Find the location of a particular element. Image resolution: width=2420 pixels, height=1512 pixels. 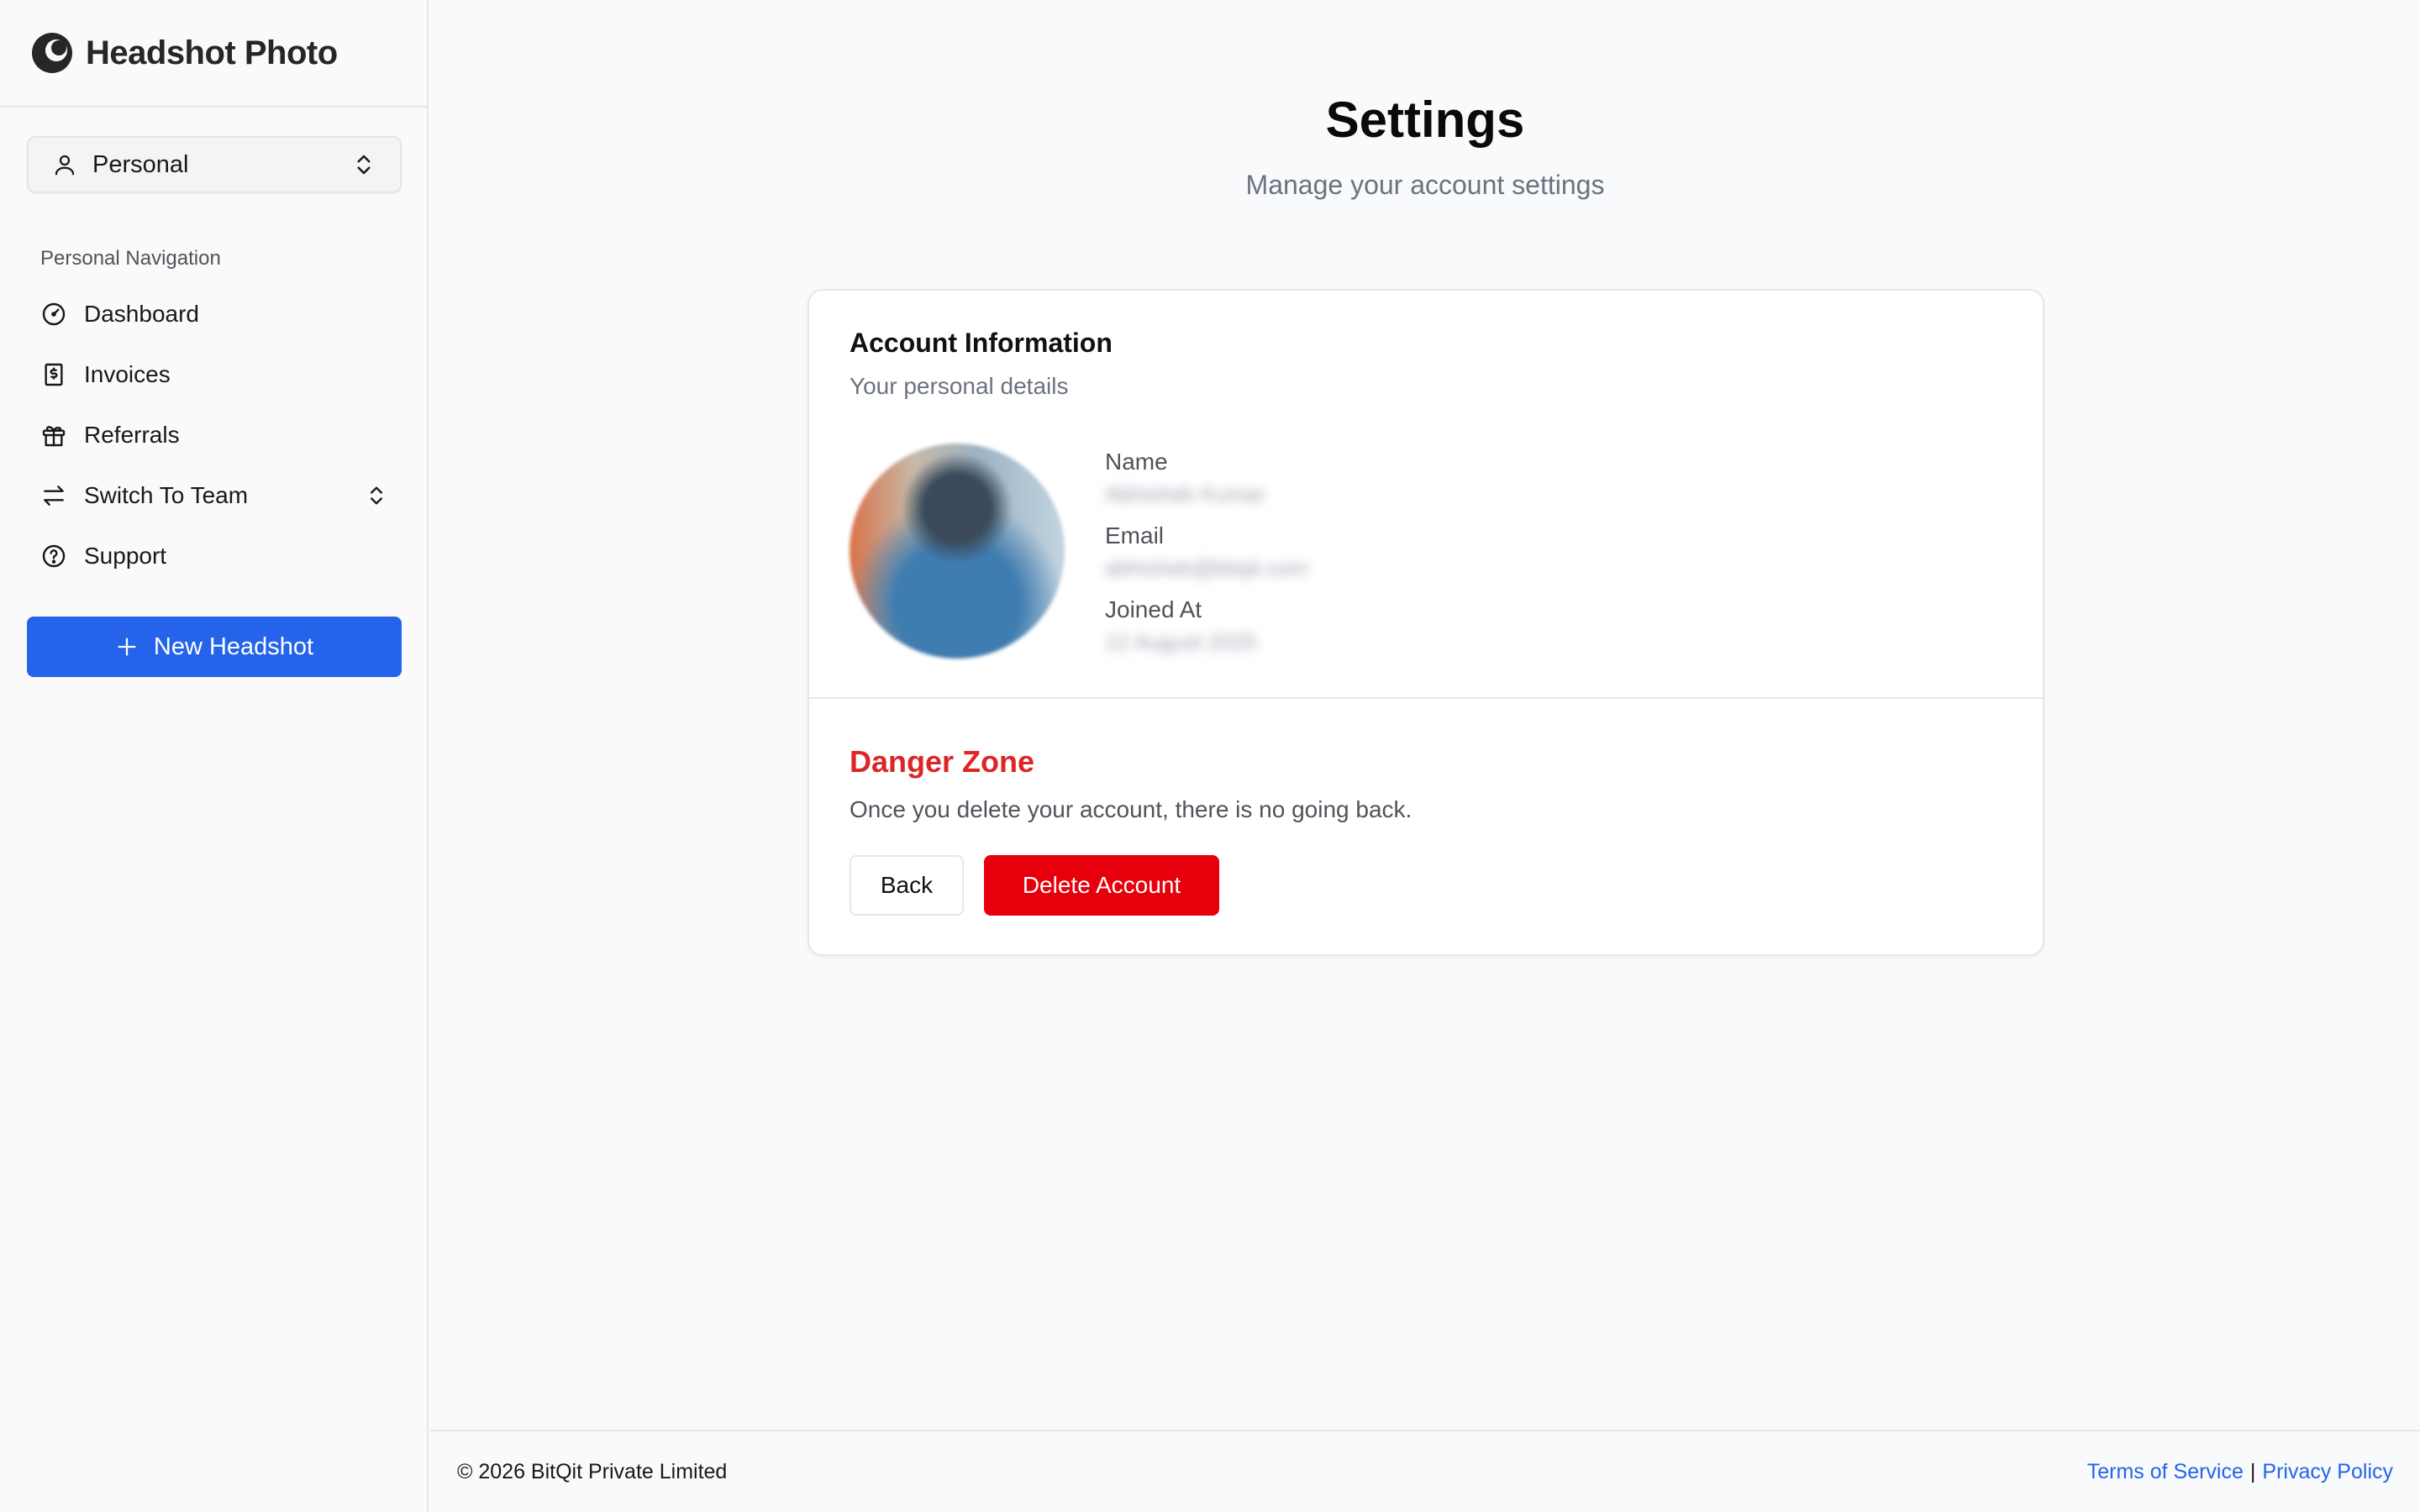

field-label: Joined At is located at coordinates (1153, 609).